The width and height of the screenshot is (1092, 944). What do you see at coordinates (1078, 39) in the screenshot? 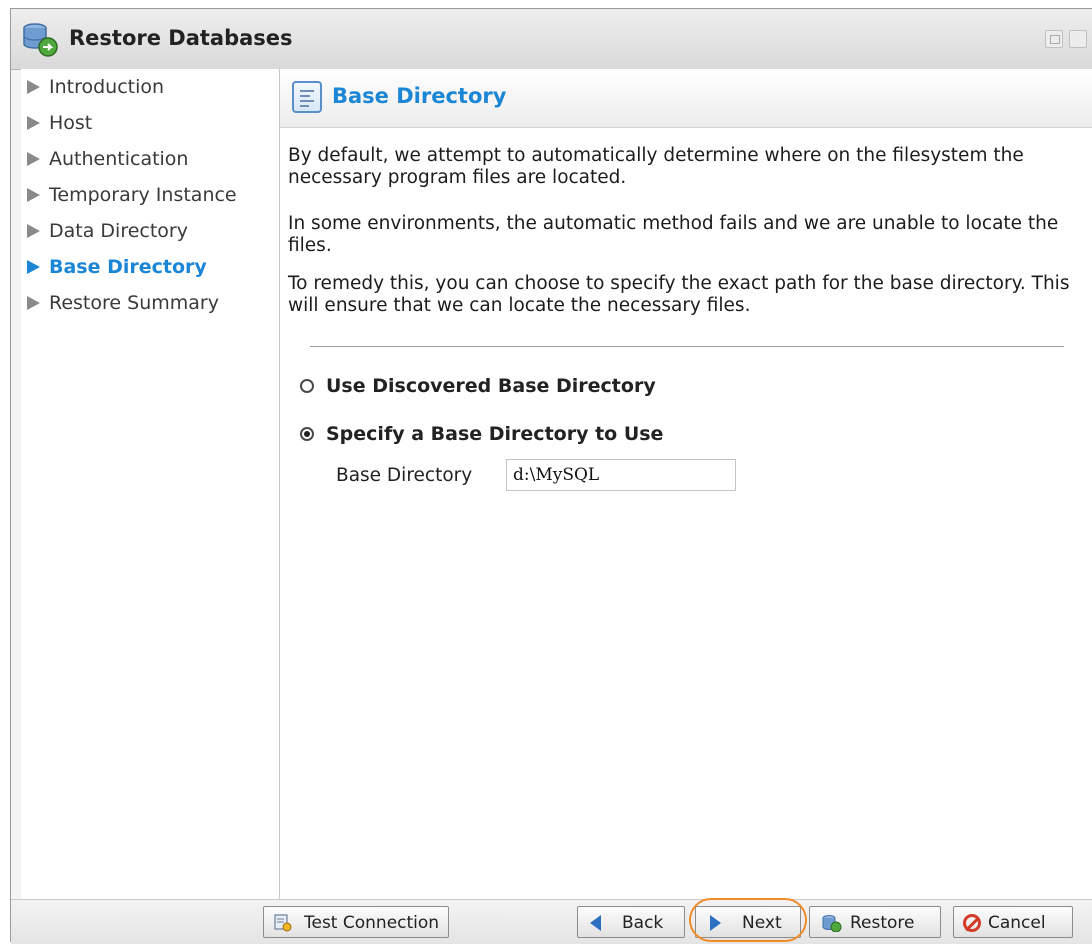
I see `close-window-button` at bounding box center [1078, 39].